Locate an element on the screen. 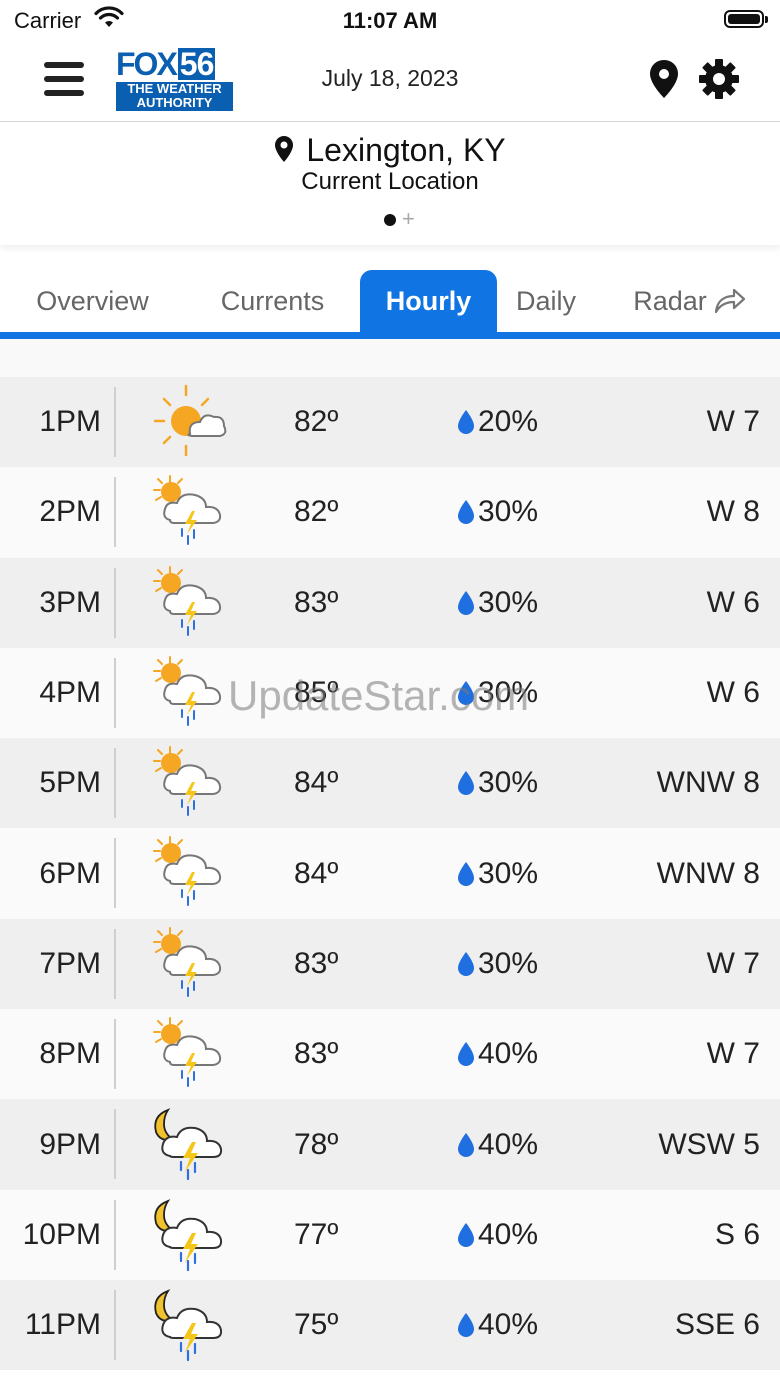 The width and height of the screenshot is (780, 1387). precip-value: 20% is located at coordinates (508, 422).